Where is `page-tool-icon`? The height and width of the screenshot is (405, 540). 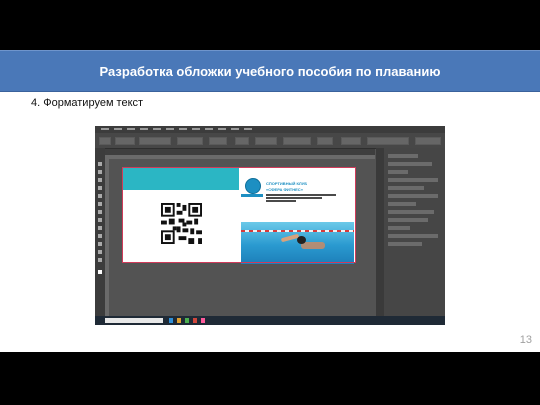 page-tool-icon is located at coordinates (100, 180).